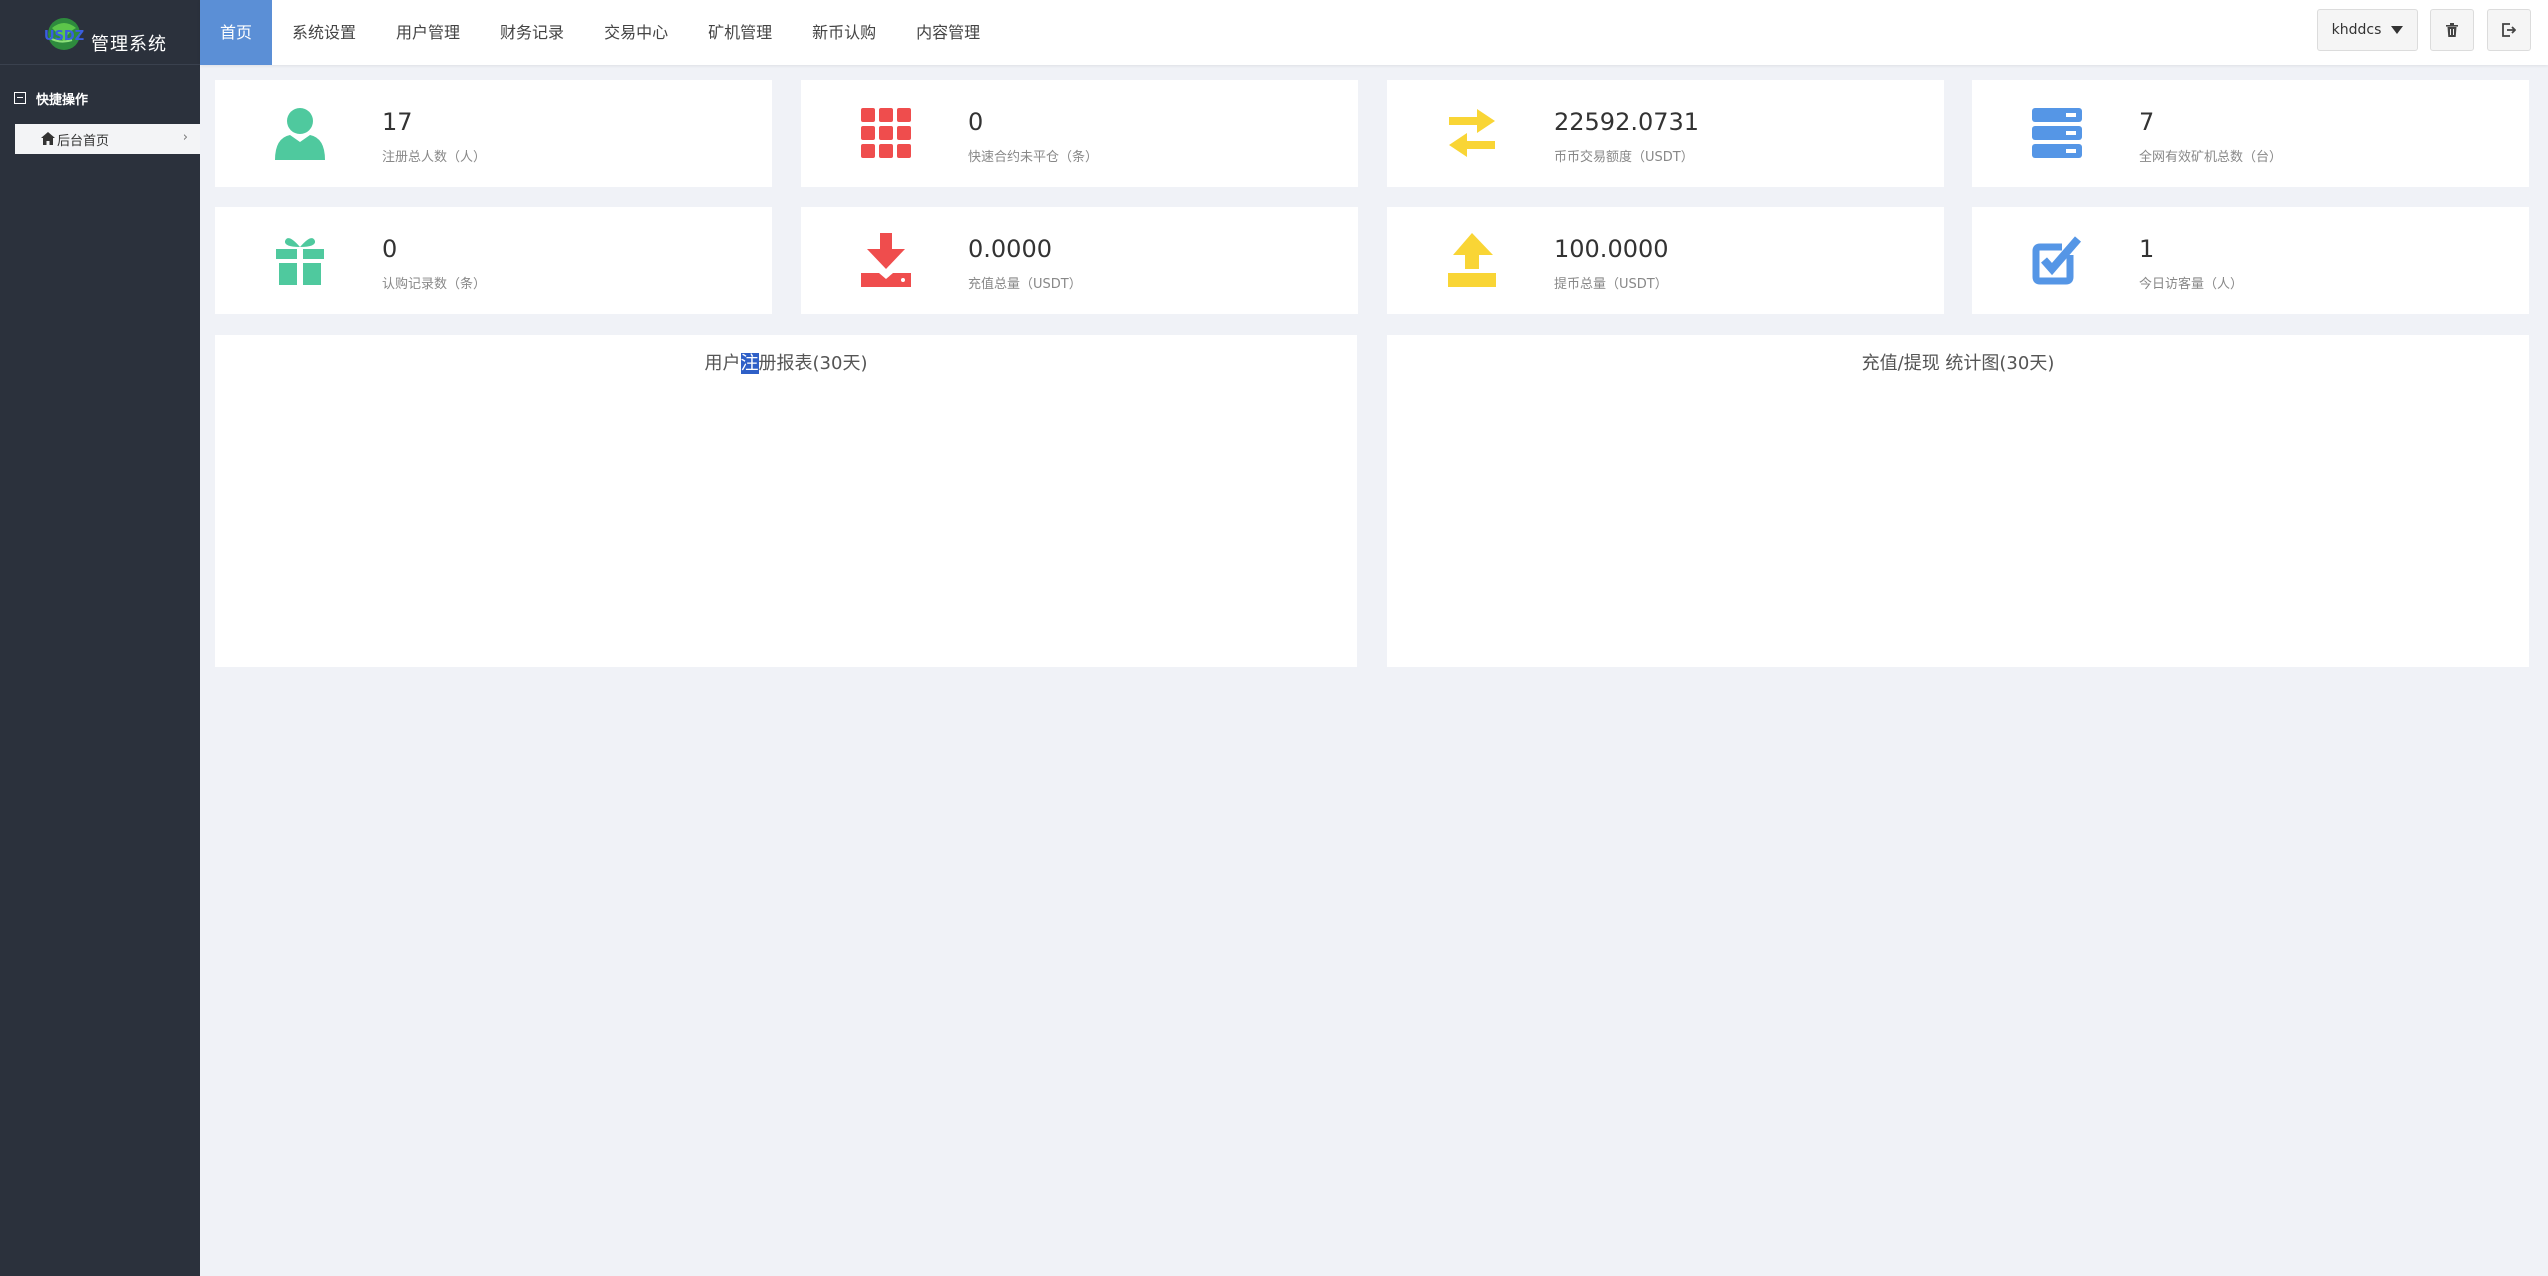  Describe the element at coordinates (948, 32) in the screenshot. I see `nav-content-management: 内容管理` at that location.